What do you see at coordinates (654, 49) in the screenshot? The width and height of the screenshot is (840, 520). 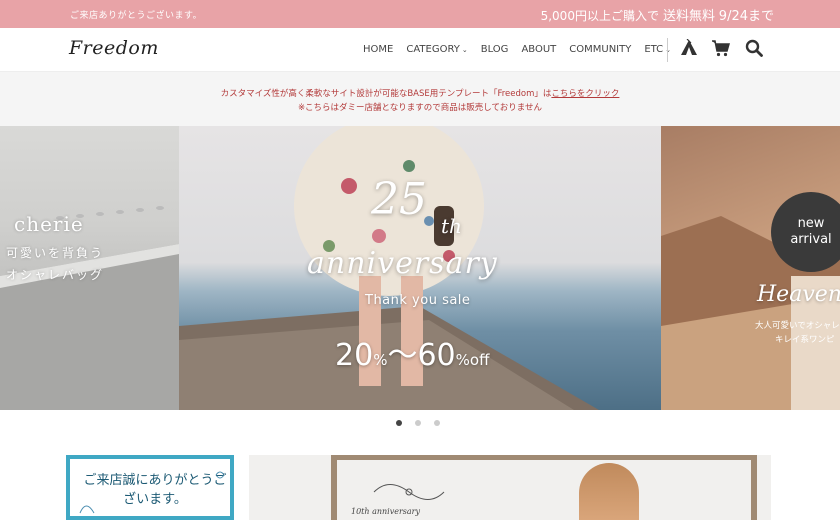 I see `nav-etc-label: ETC` at bounding box center [654, 49].